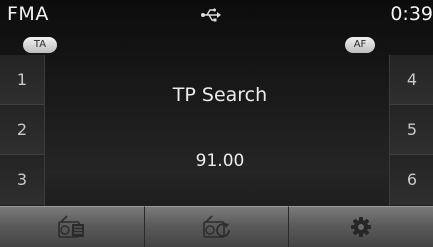 The image size is (433, 247). Describe the element at coordinates (28, 14) in the screenshot. I see `band-label: FMA` at that location.